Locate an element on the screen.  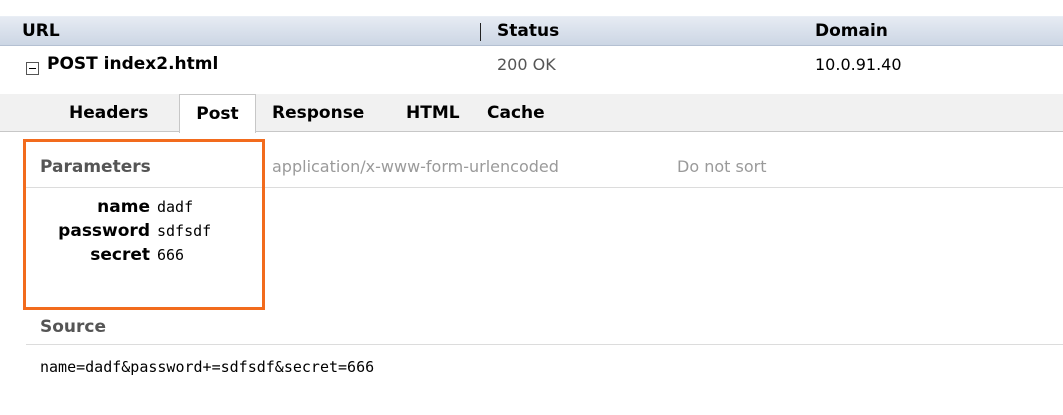
column-header-url: URL is located at coordinates (41, 31).